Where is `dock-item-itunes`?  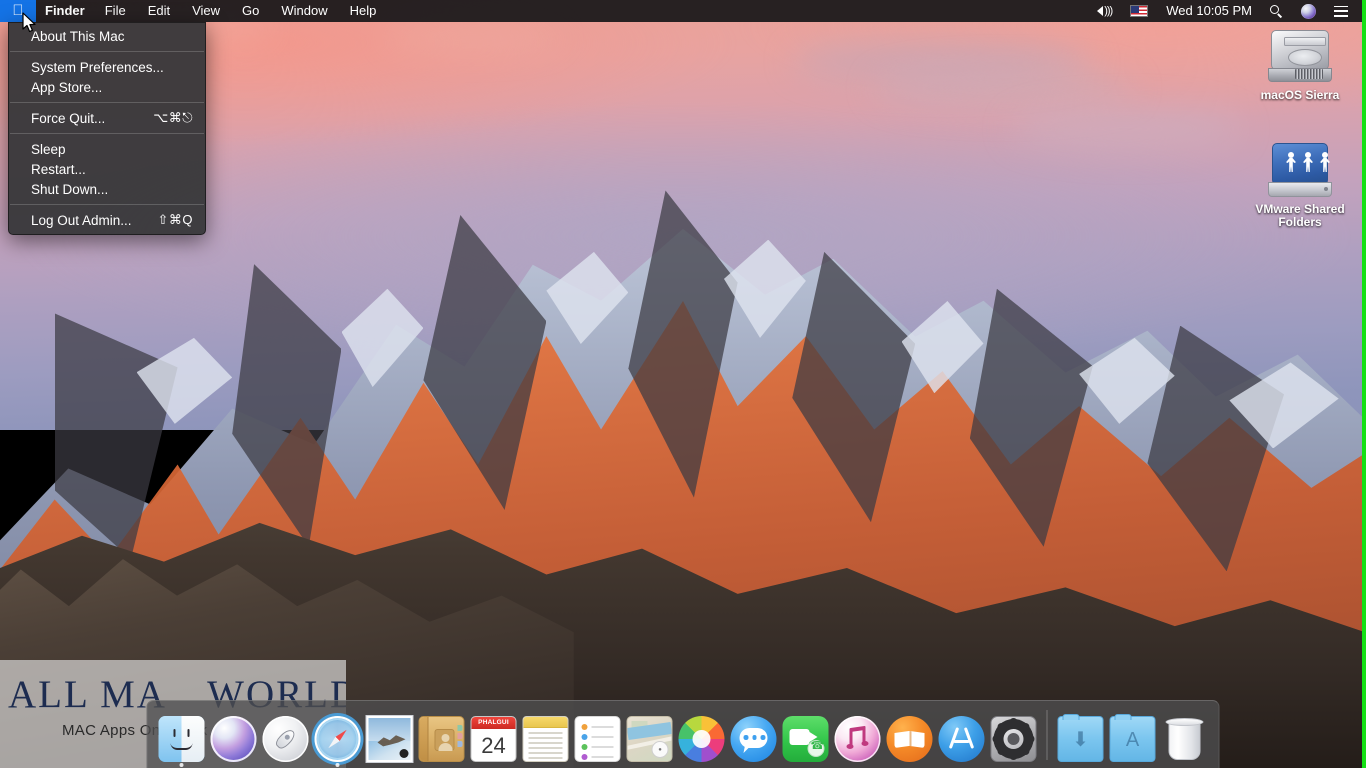 dock-item-itunes is located at coordinates (858, 736).